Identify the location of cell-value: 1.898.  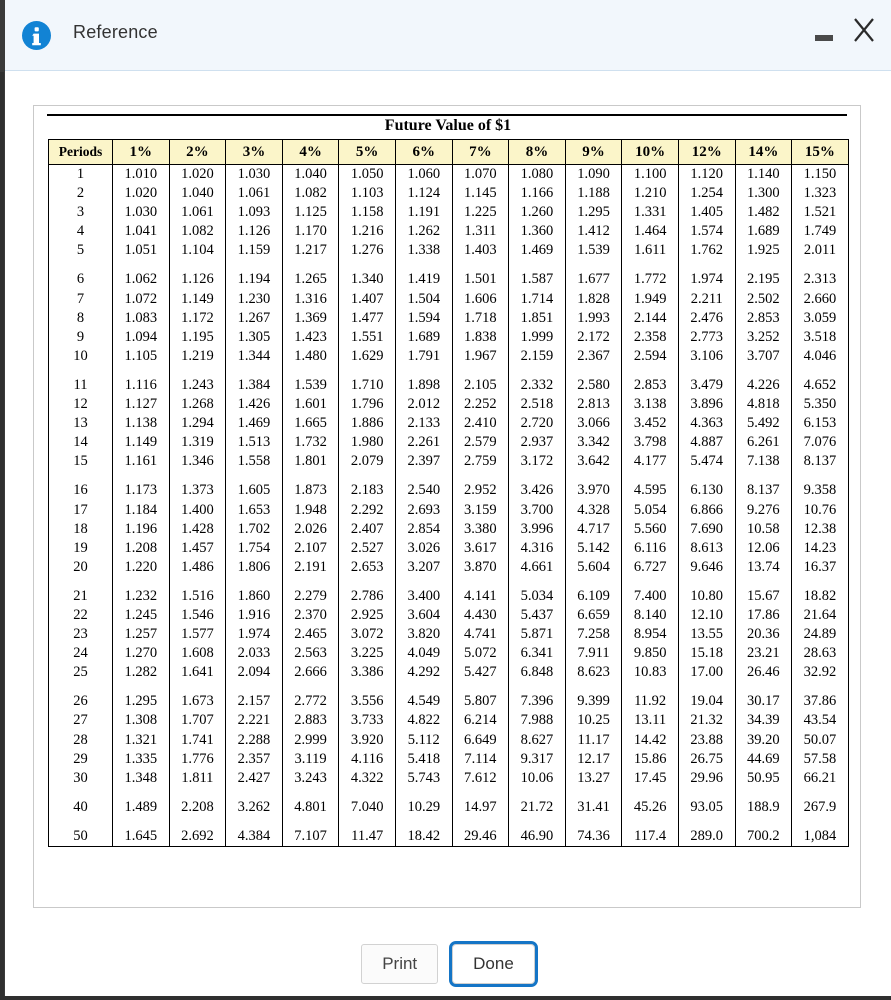
(423, 385).